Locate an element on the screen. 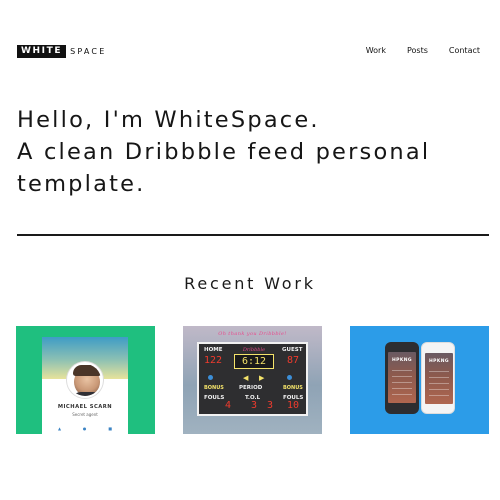 The image size is (500, 500). period-value: 3 is located at coordinates (254, 405).